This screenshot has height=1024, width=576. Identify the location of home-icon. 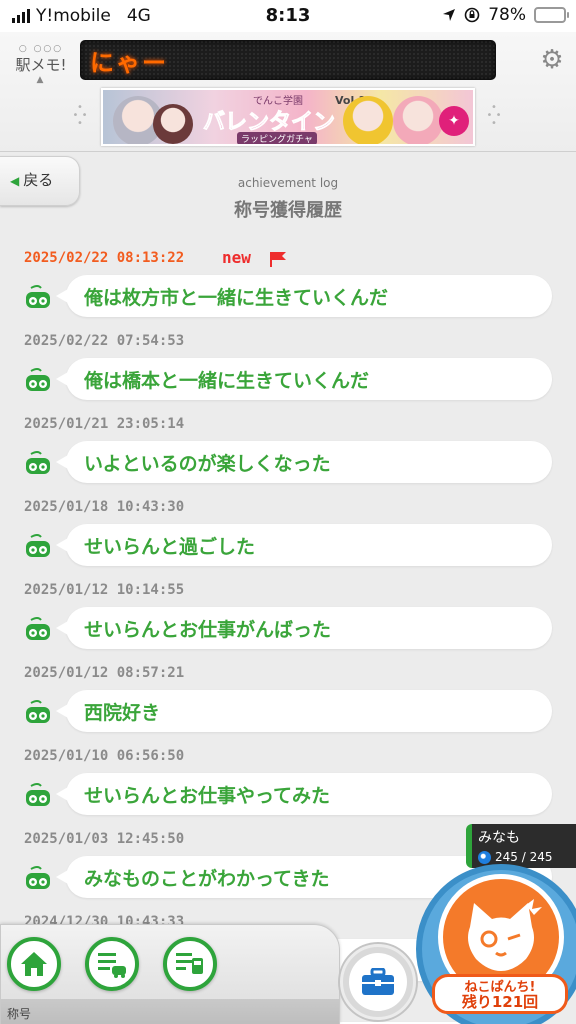
(34, 964).